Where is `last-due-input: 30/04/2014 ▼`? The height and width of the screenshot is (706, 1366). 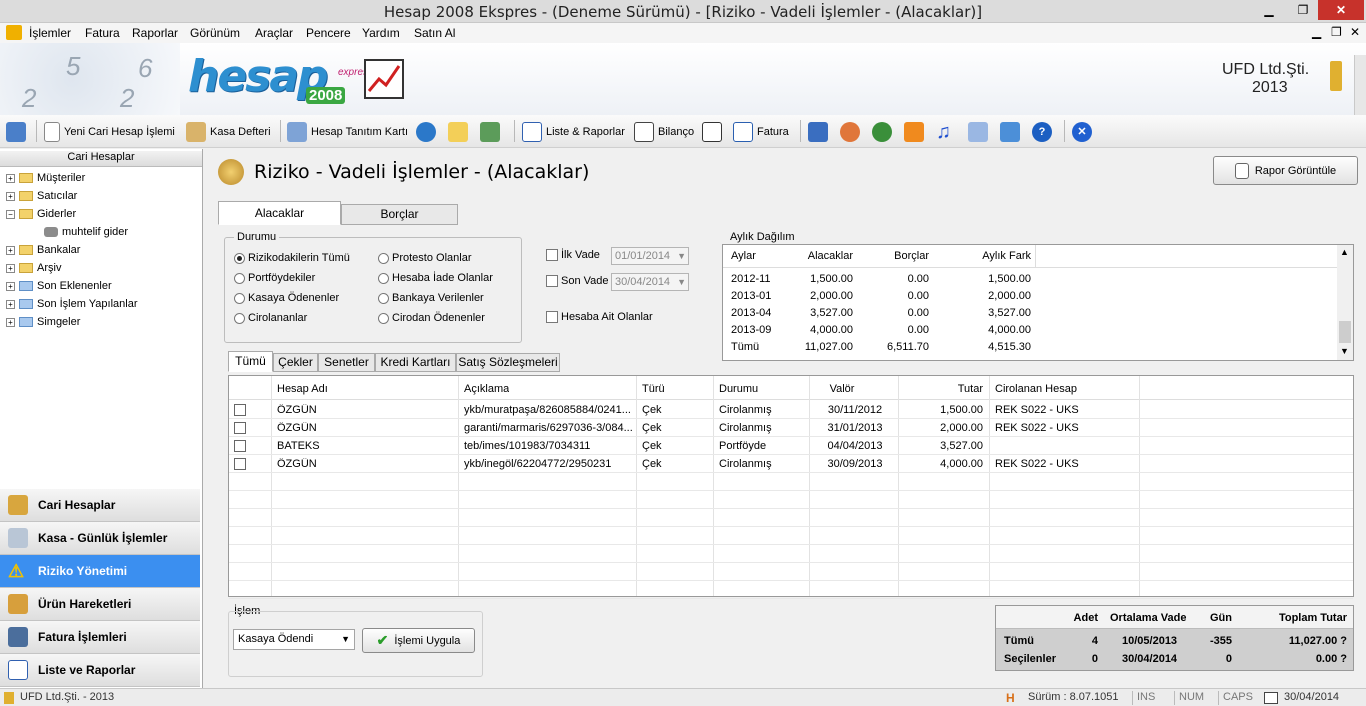 last-due-input: 30/04/2014 ▼ is located at coordinates (650, 282).